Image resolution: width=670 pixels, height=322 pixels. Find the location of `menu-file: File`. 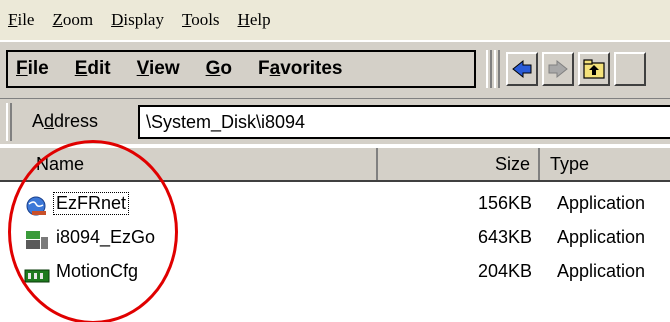

menu-file: File is located at coordinates (32, 69).